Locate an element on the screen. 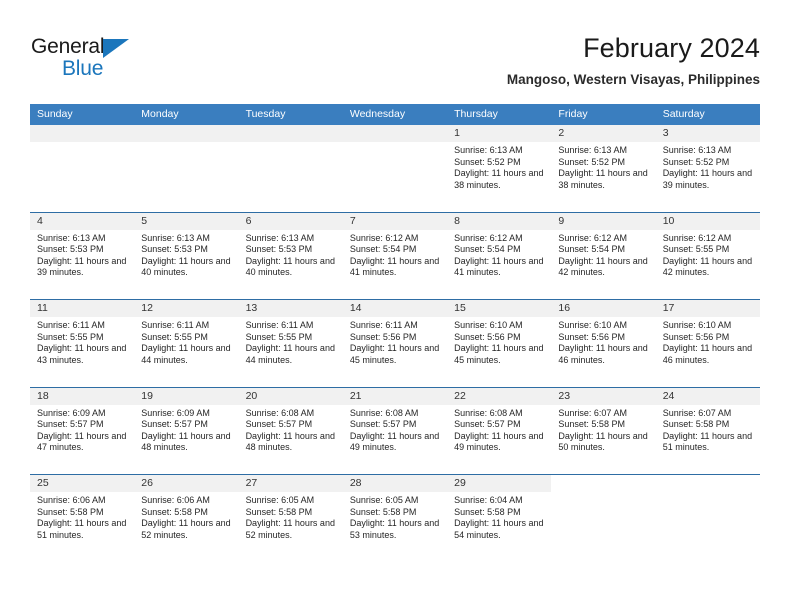 This screenshot has width=792, height=612. day-number: 5 is located at coordinates (144, 220).